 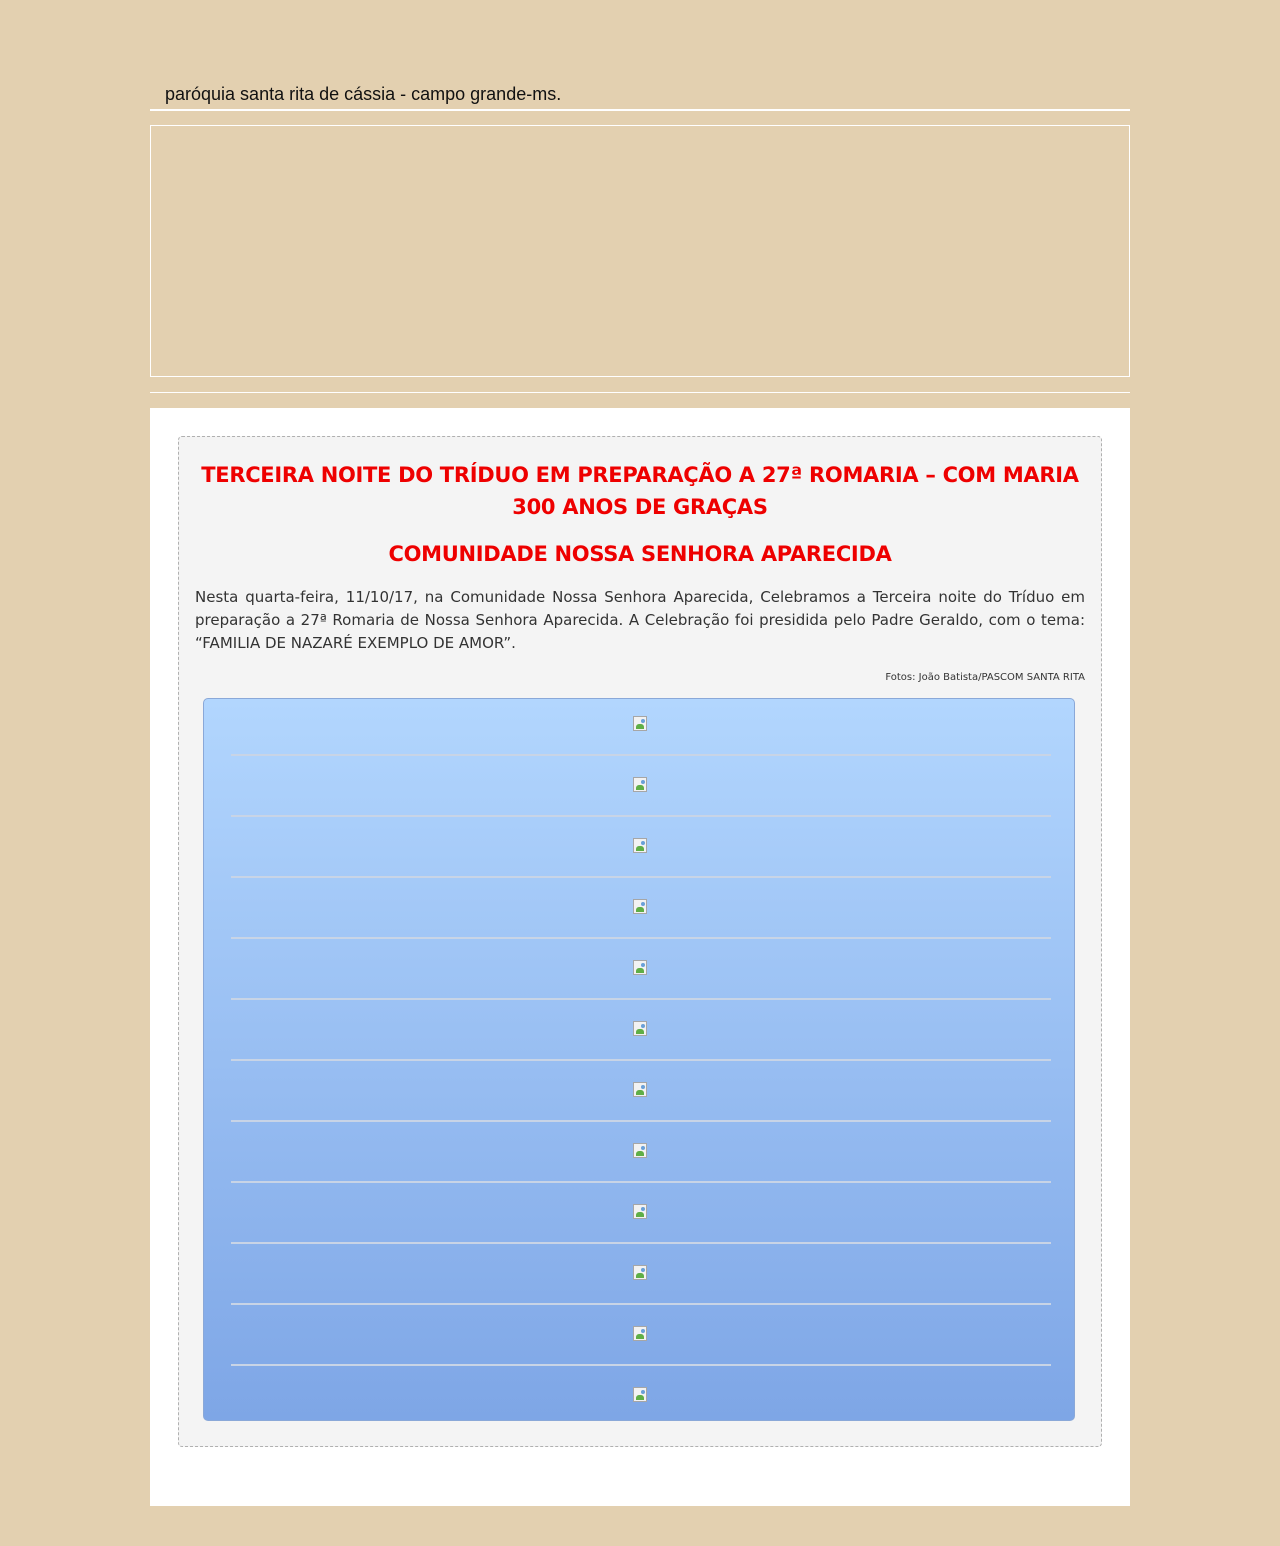 I want to click on photo-credit: Fotos: João Batista/PASCOM SANTA RITA, so click(x=985, y=677).